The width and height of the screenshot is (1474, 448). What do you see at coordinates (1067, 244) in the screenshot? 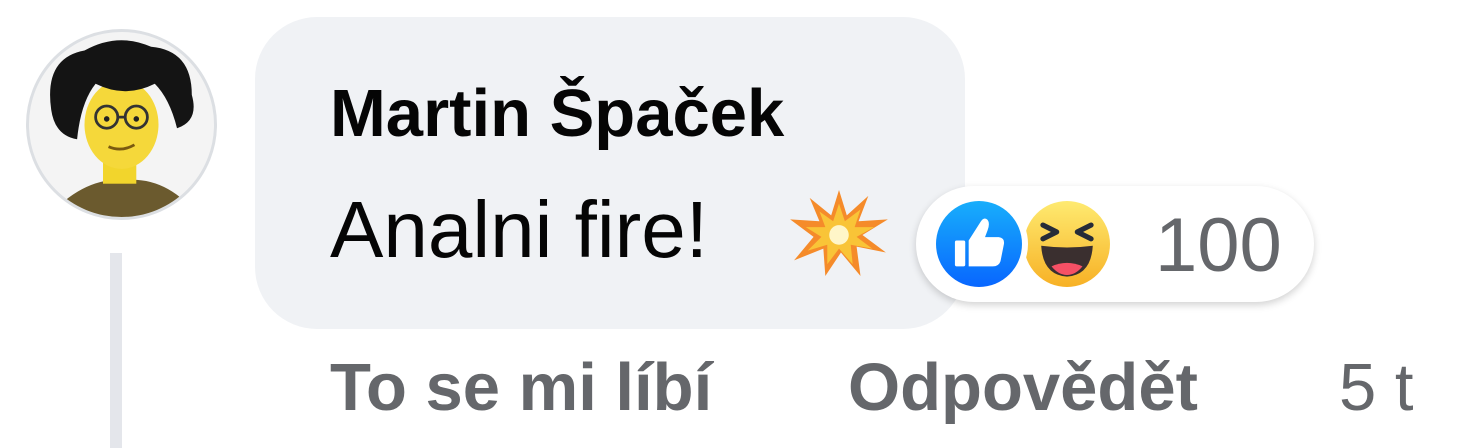
I see `haha-icon` at bounding box center [1067, 244].